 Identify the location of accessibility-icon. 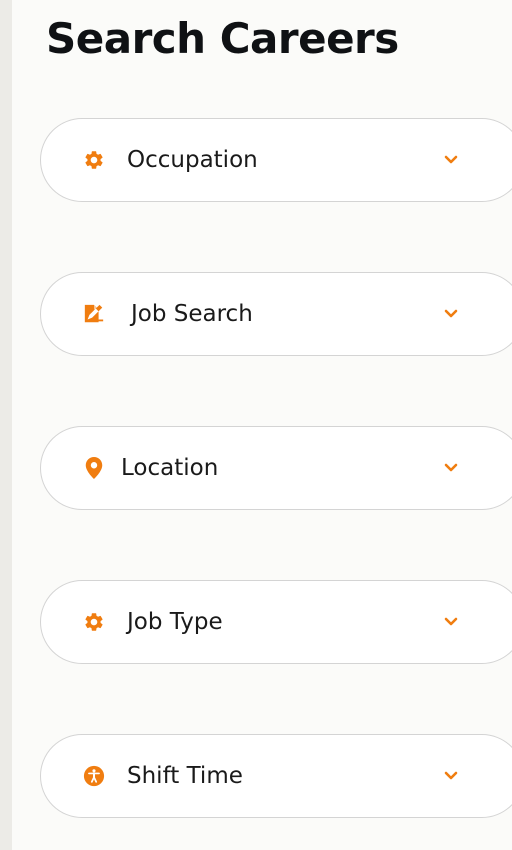
(94, 776).